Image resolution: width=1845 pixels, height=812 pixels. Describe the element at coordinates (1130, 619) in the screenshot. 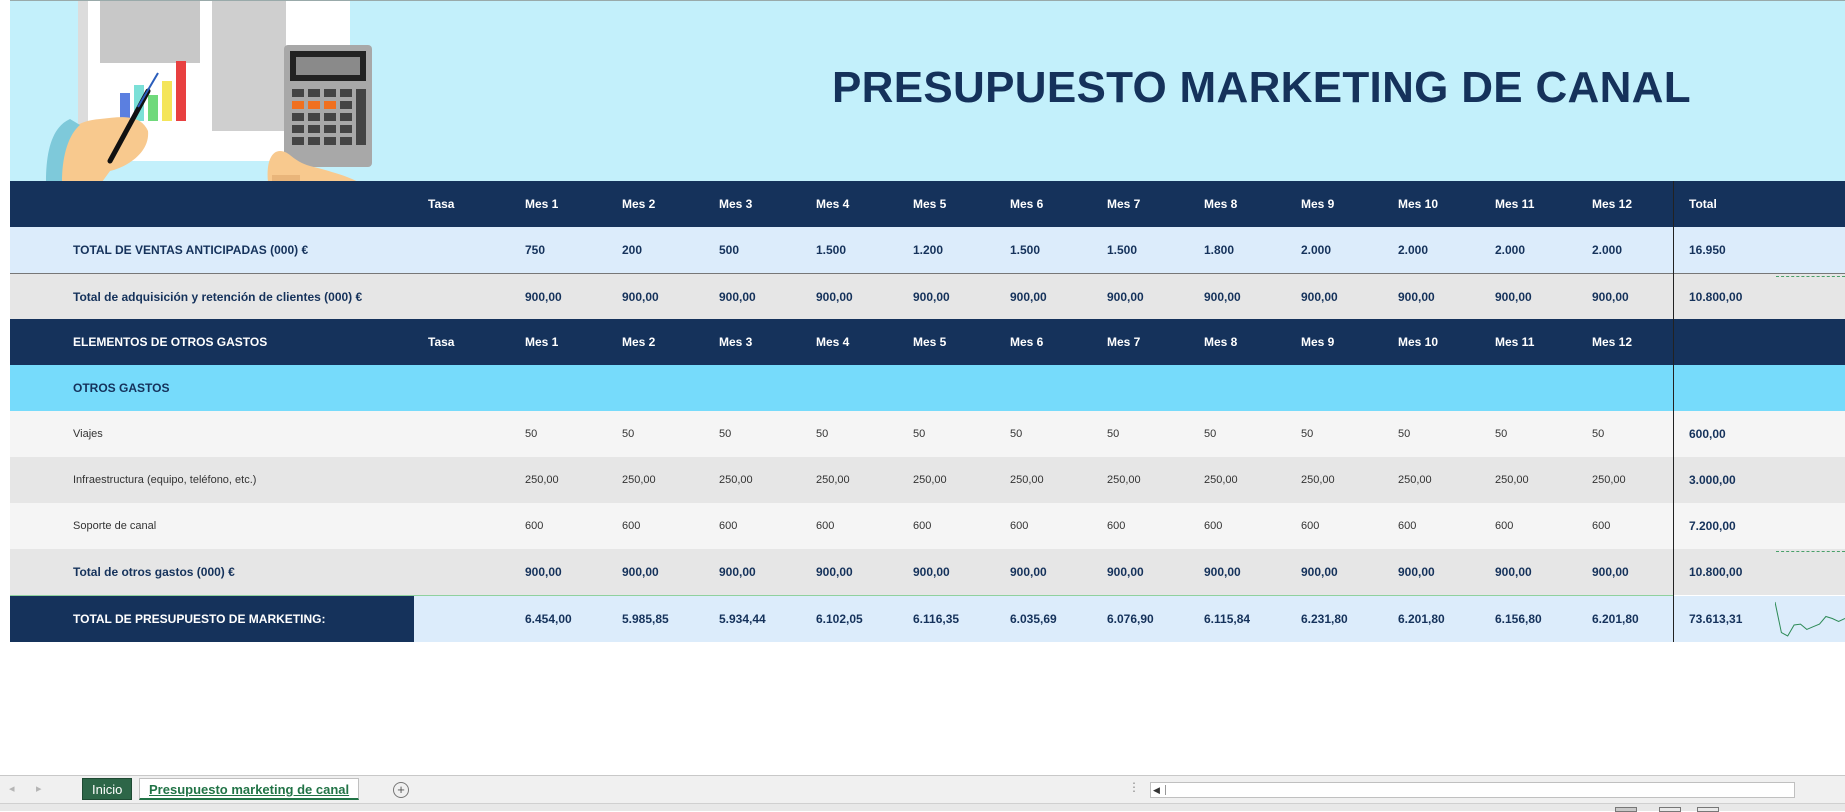

I see `month-value: 6.076,90` at that location.